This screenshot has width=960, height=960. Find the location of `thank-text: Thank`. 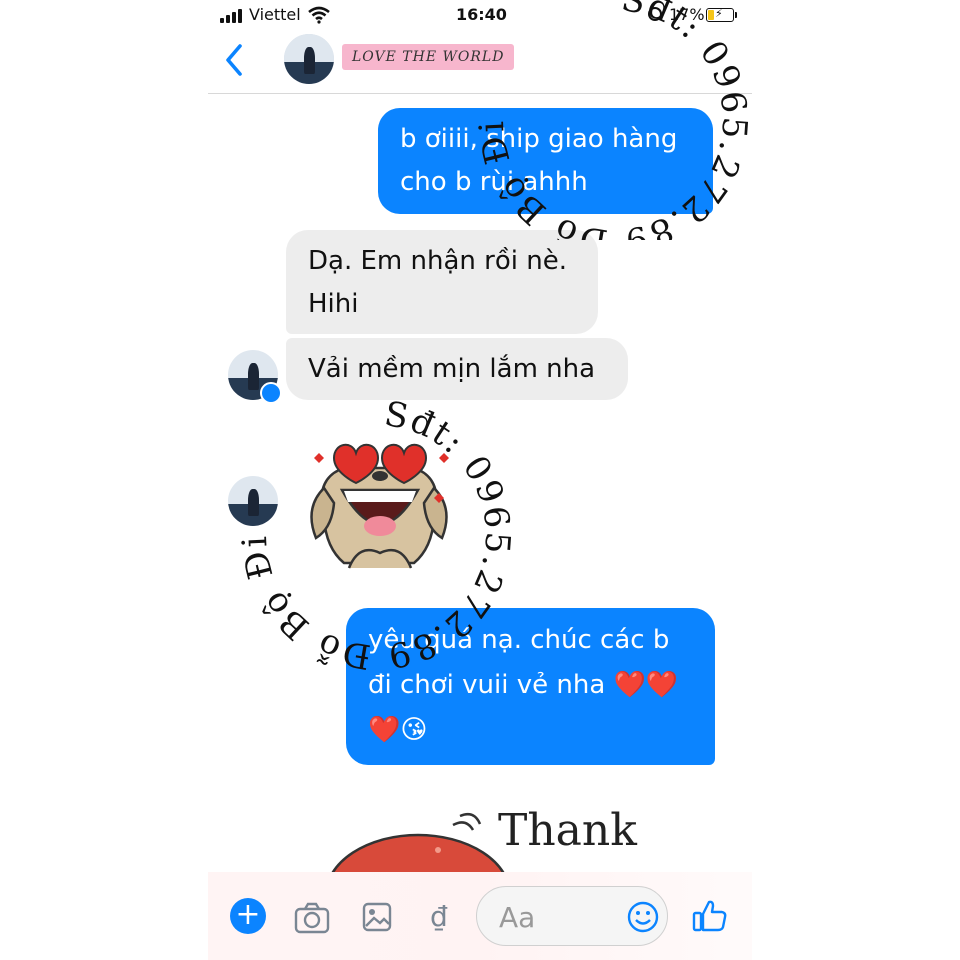

thank-text: Thank is located at coordinates (567, 830).